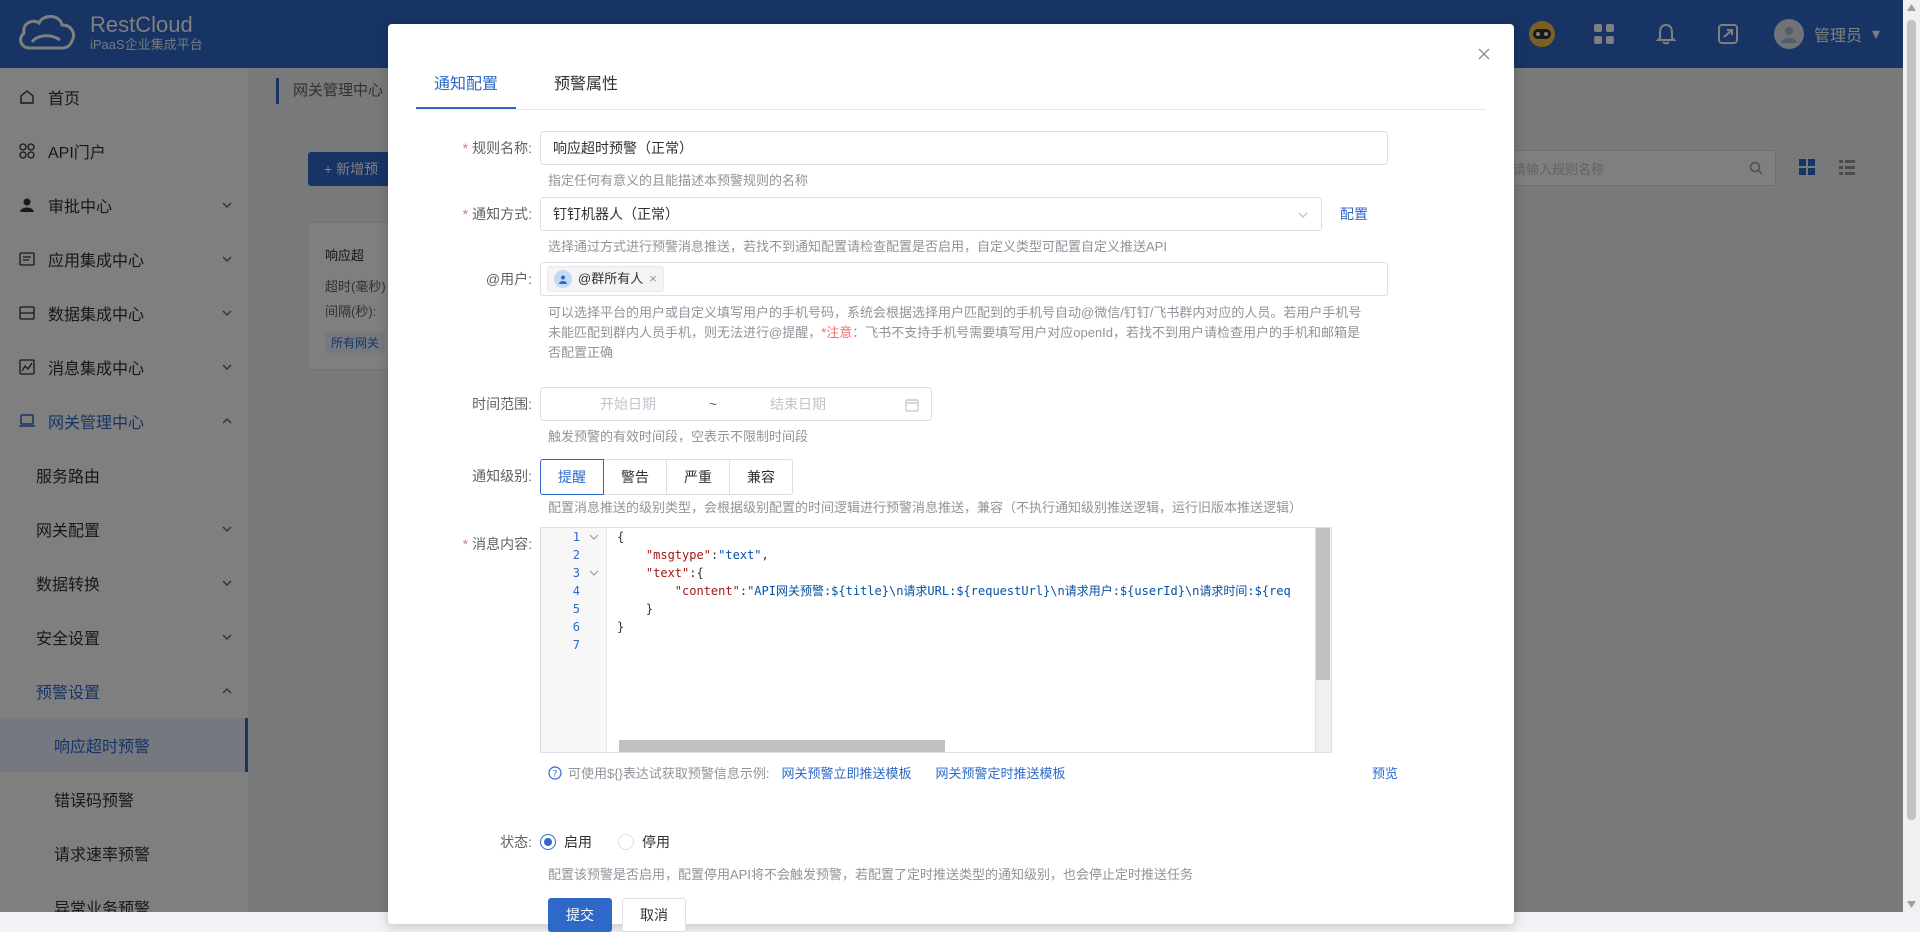  What do you see at coordinates (1001, 772) in the screenshot?
I see `scheduled-template-link: 网关预警定时推送模板` at bounding box center [1001, 772].